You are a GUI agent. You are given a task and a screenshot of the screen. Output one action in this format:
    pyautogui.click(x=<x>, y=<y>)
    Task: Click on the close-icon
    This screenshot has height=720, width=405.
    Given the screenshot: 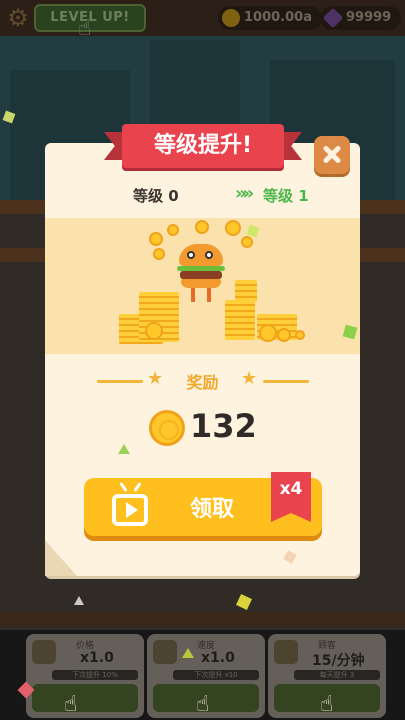 What is the action you would take?
    pyautogui.click(x=332, y=155)
    